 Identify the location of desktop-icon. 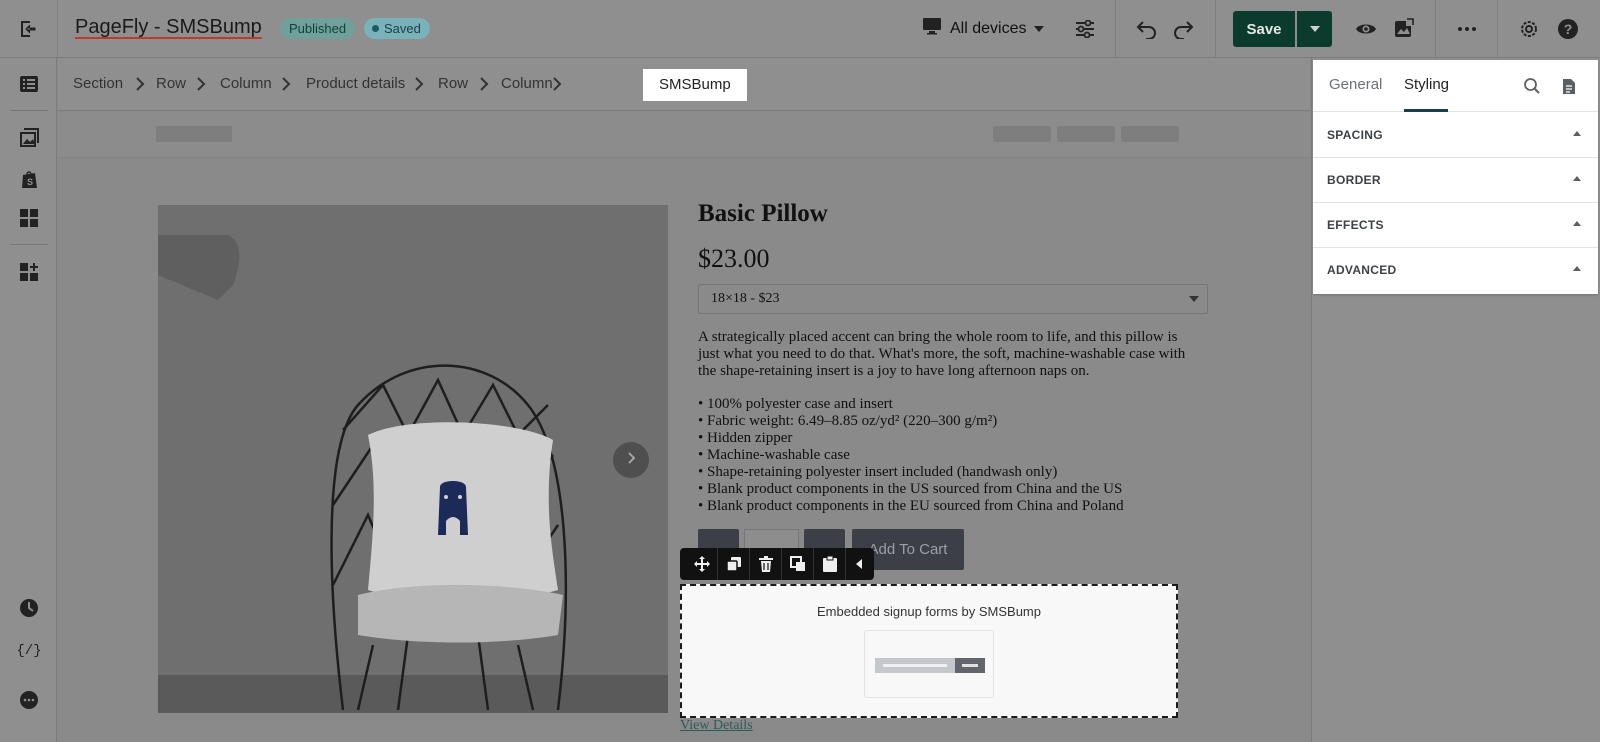
(932, 28).